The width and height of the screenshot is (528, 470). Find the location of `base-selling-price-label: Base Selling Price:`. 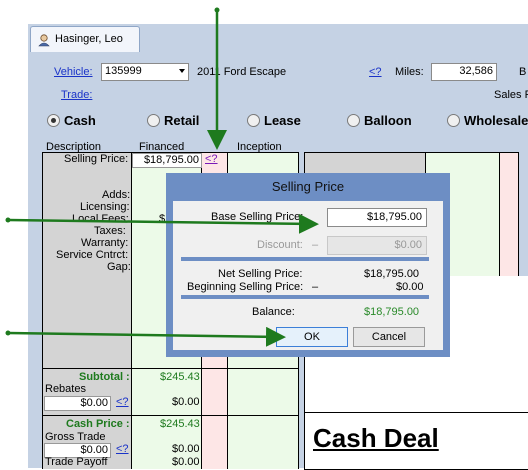

base-selling-price-label: Base Selling Price: is located at coordinates (257, 217).